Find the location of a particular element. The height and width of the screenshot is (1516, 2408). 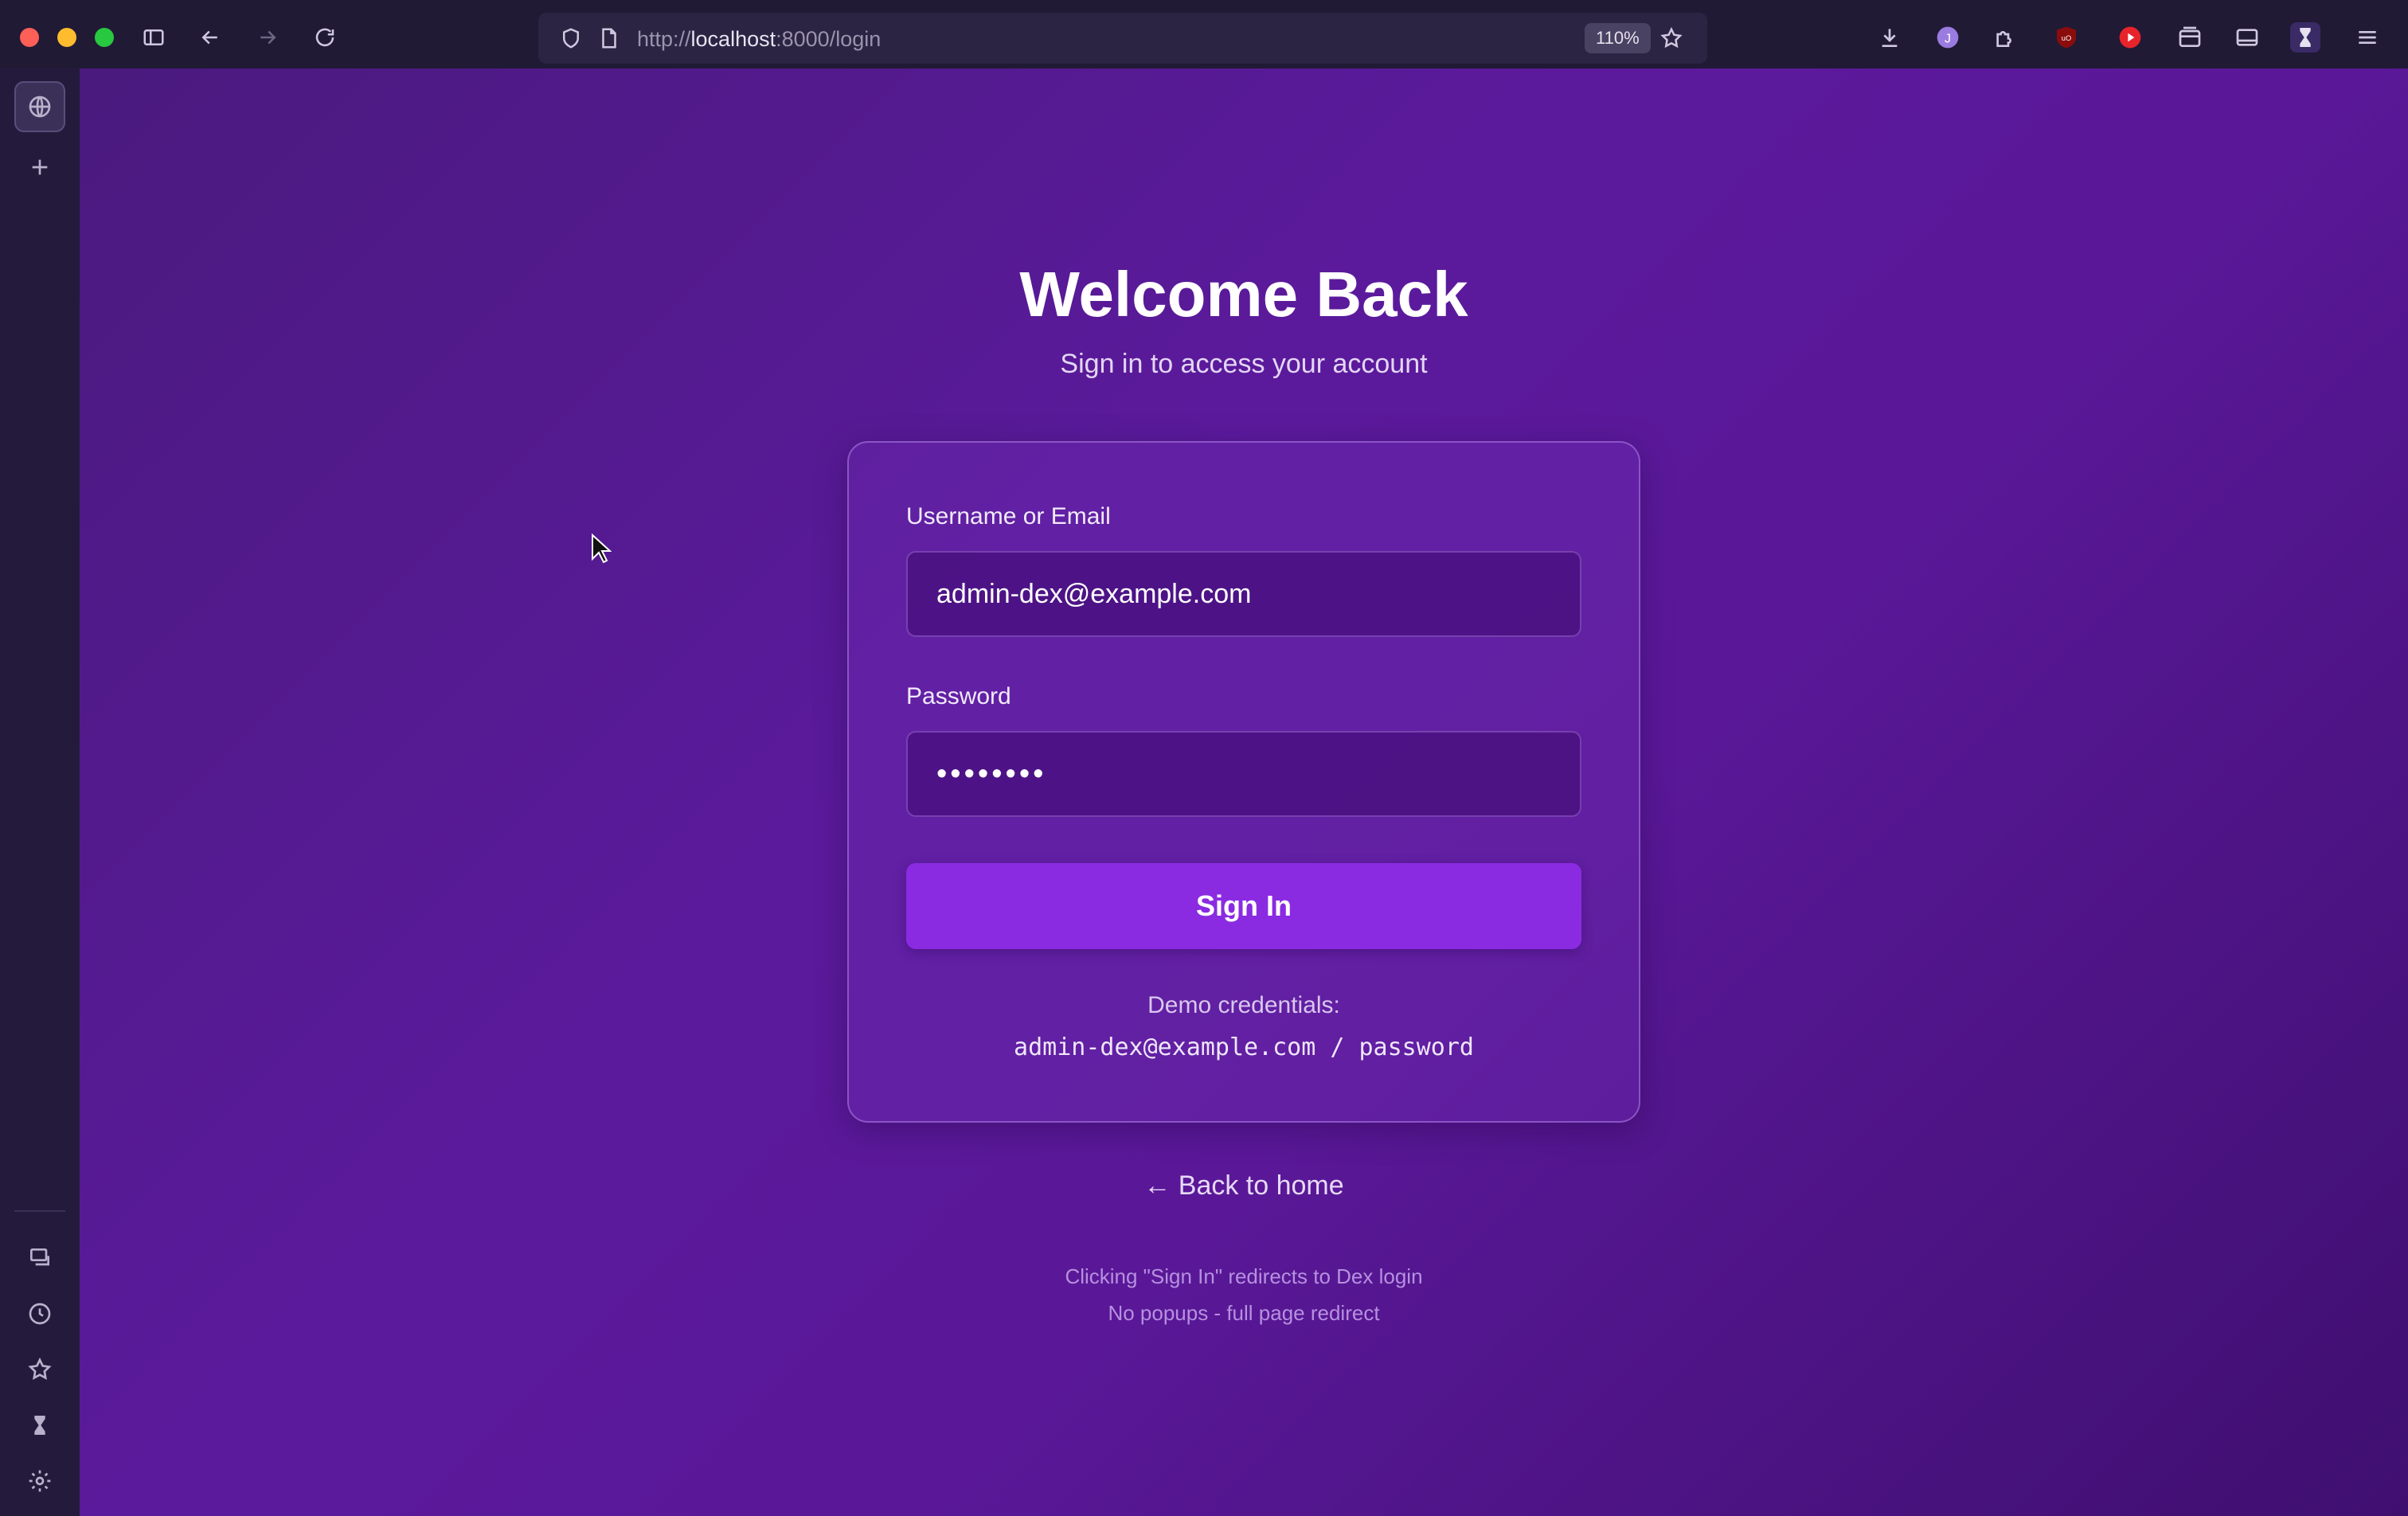

extensions-puzzle-icon is located at coordinates (2005, 37).